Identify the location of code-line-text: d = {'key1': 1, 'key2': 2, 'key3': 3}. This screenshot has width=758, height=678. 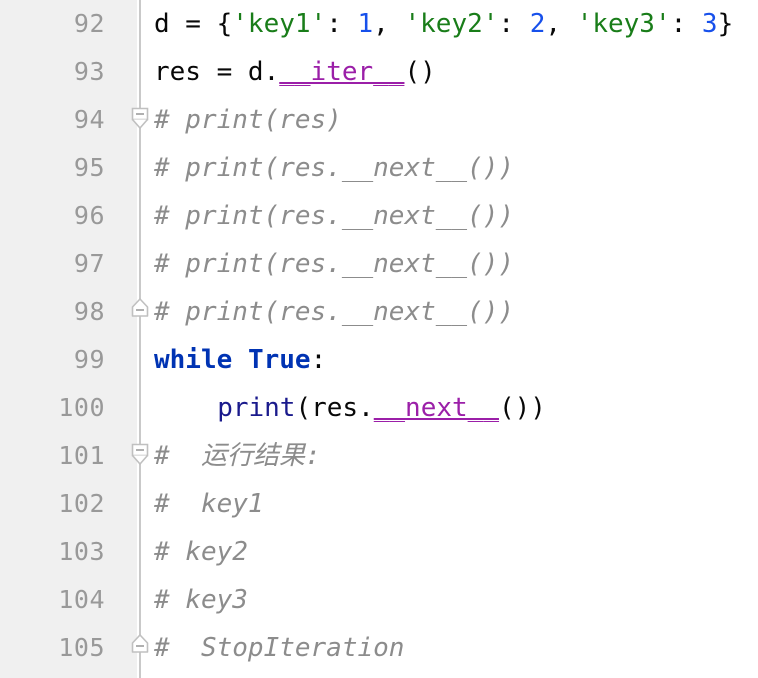
(443, 24).